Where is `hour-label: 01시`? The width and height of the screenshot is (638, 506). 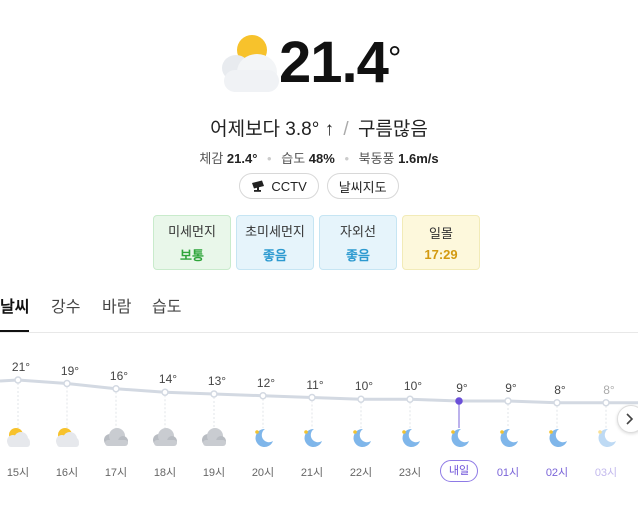 hour-label: 01시 is located at coordinates (508, 473).